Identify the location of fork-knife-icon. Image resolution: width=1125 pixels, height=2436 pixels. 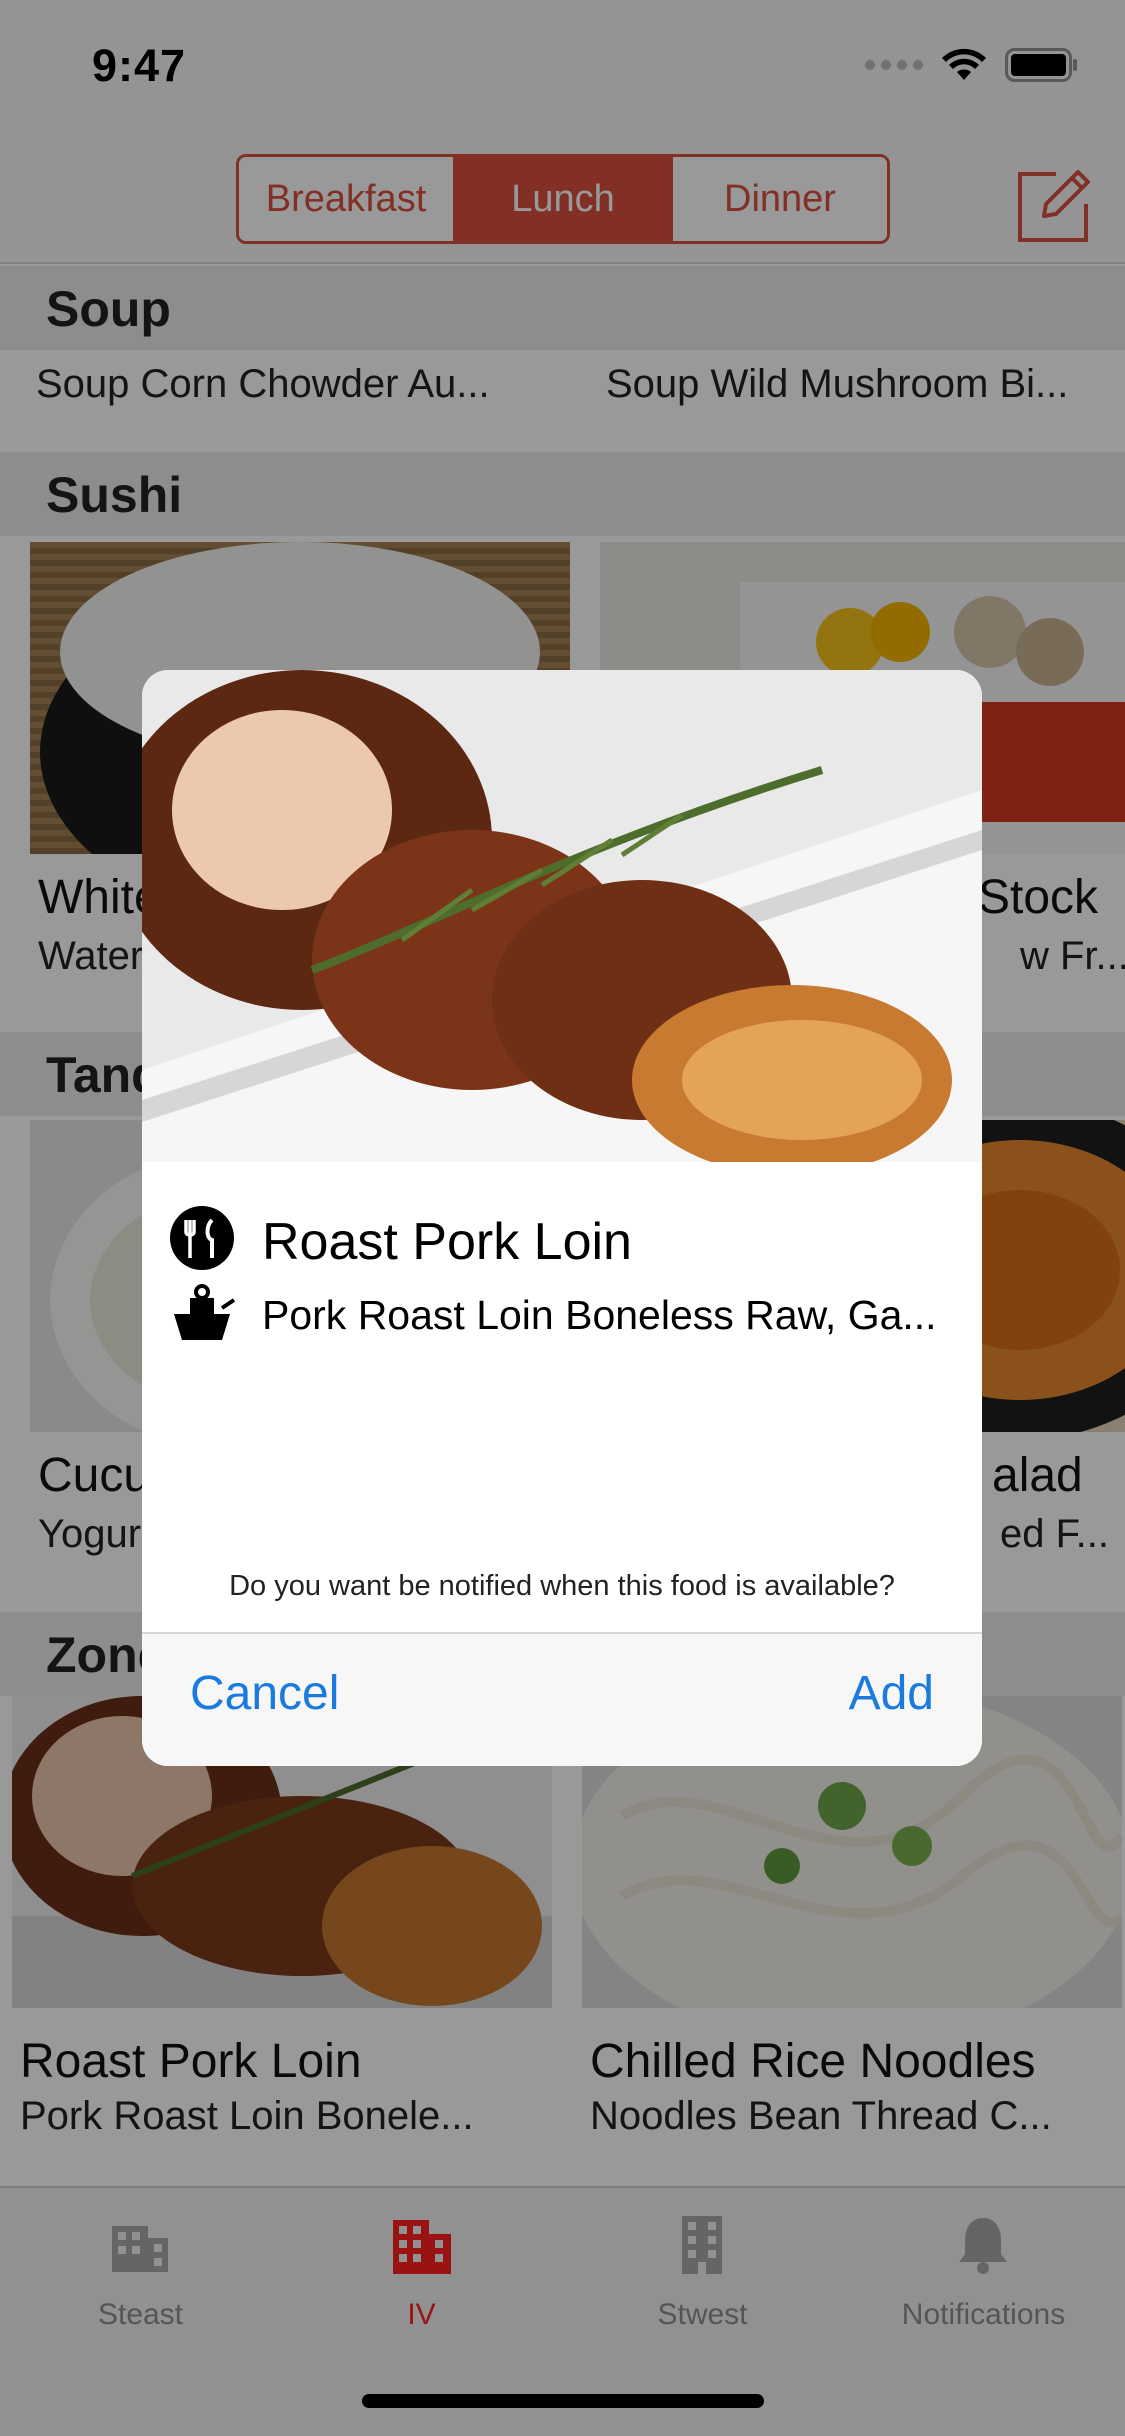
(202, 1238).